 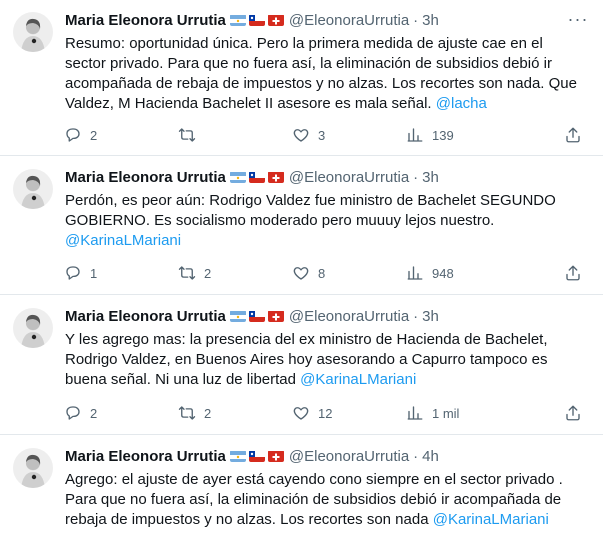 What do you see at coordinates (430, 135) in the screenshot?
I see `views-button: 139` at bounding box center [430, 135].